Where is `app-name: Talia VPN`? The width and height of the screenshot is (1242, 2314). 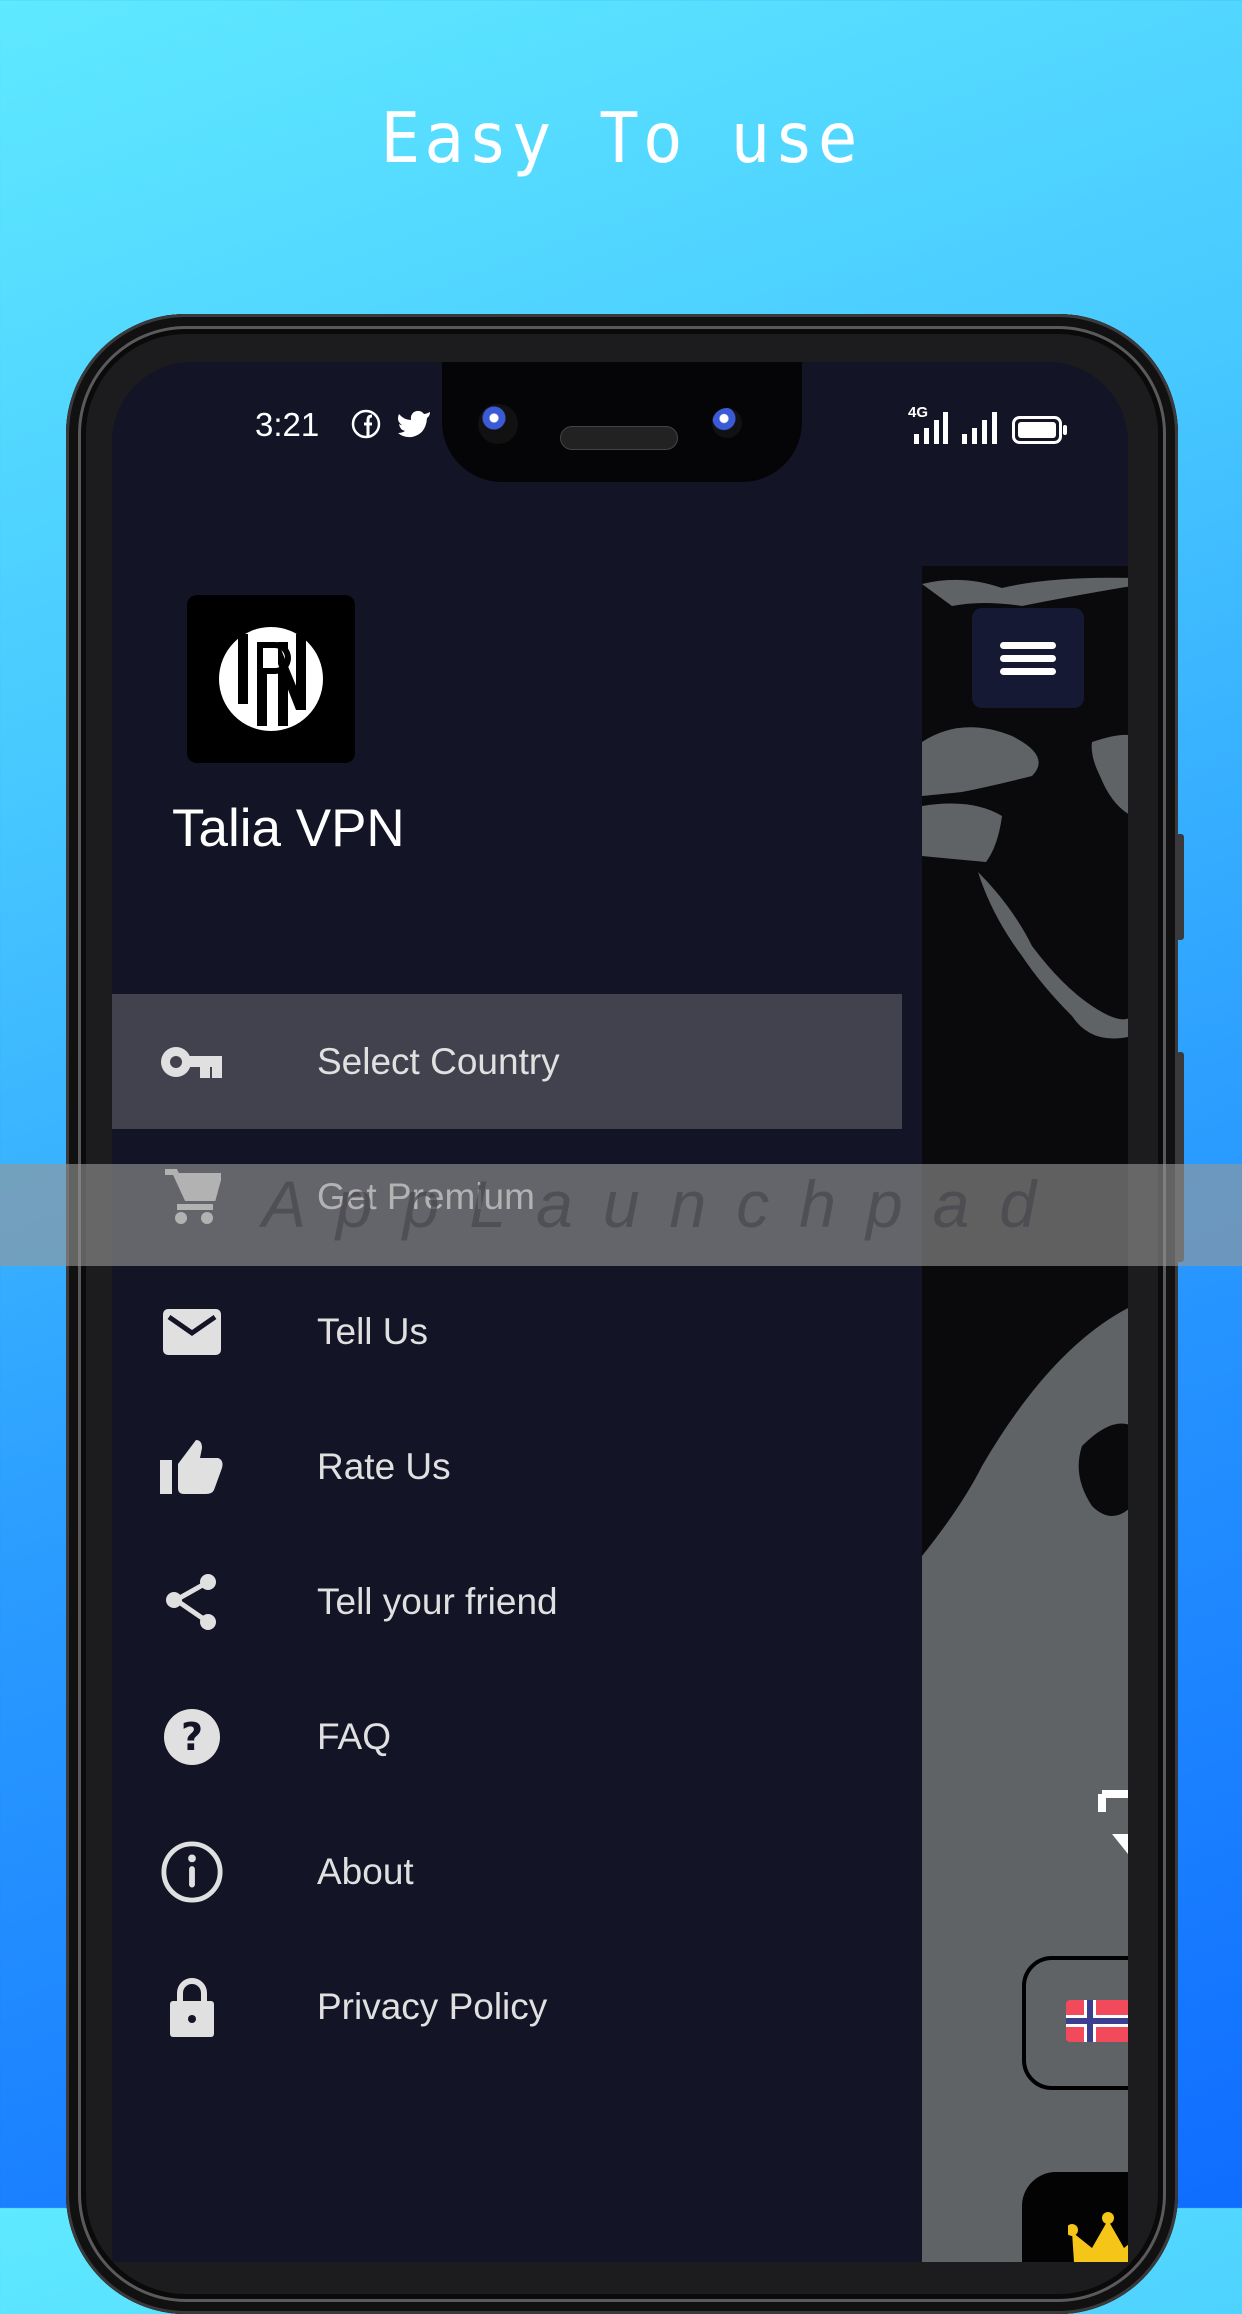
app-name: Talia VPN is located at coordinates (288, 828).